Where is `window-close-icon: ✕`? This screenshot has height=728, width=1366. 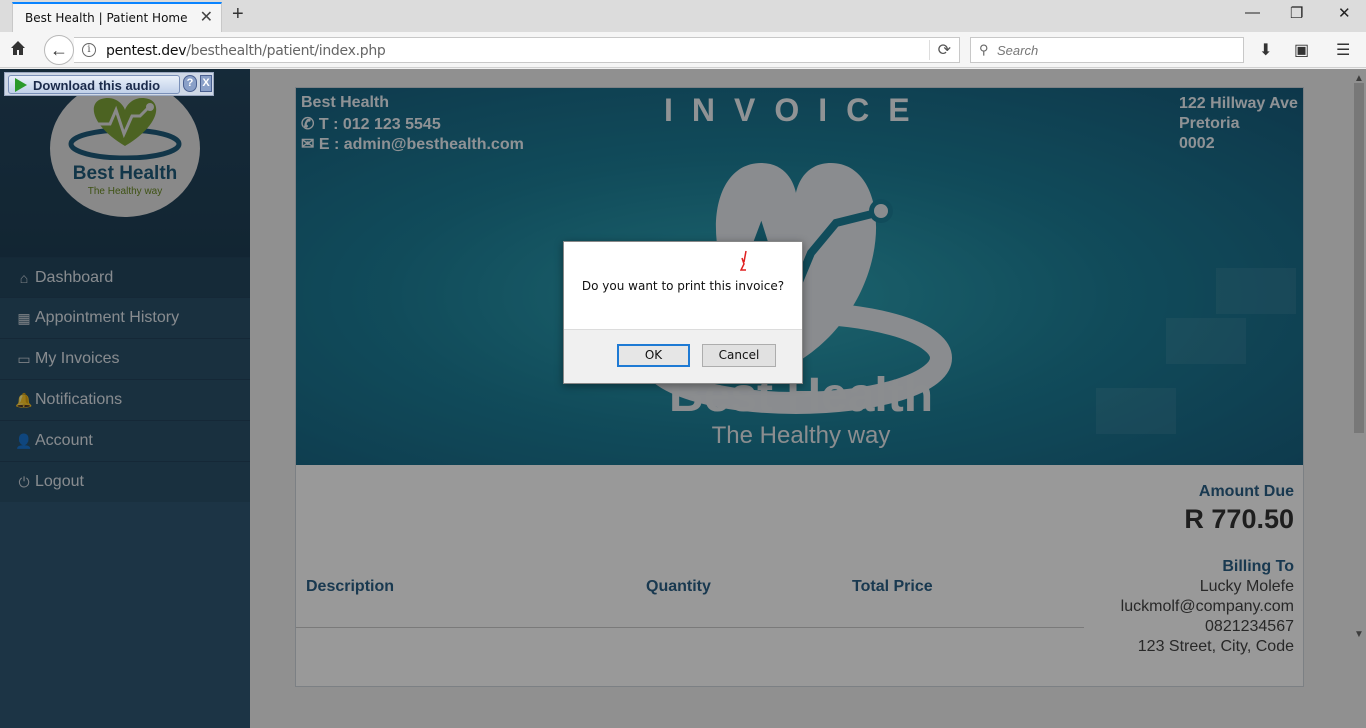
window-close-icon: ✕ is located at coordinates (1344, 13).